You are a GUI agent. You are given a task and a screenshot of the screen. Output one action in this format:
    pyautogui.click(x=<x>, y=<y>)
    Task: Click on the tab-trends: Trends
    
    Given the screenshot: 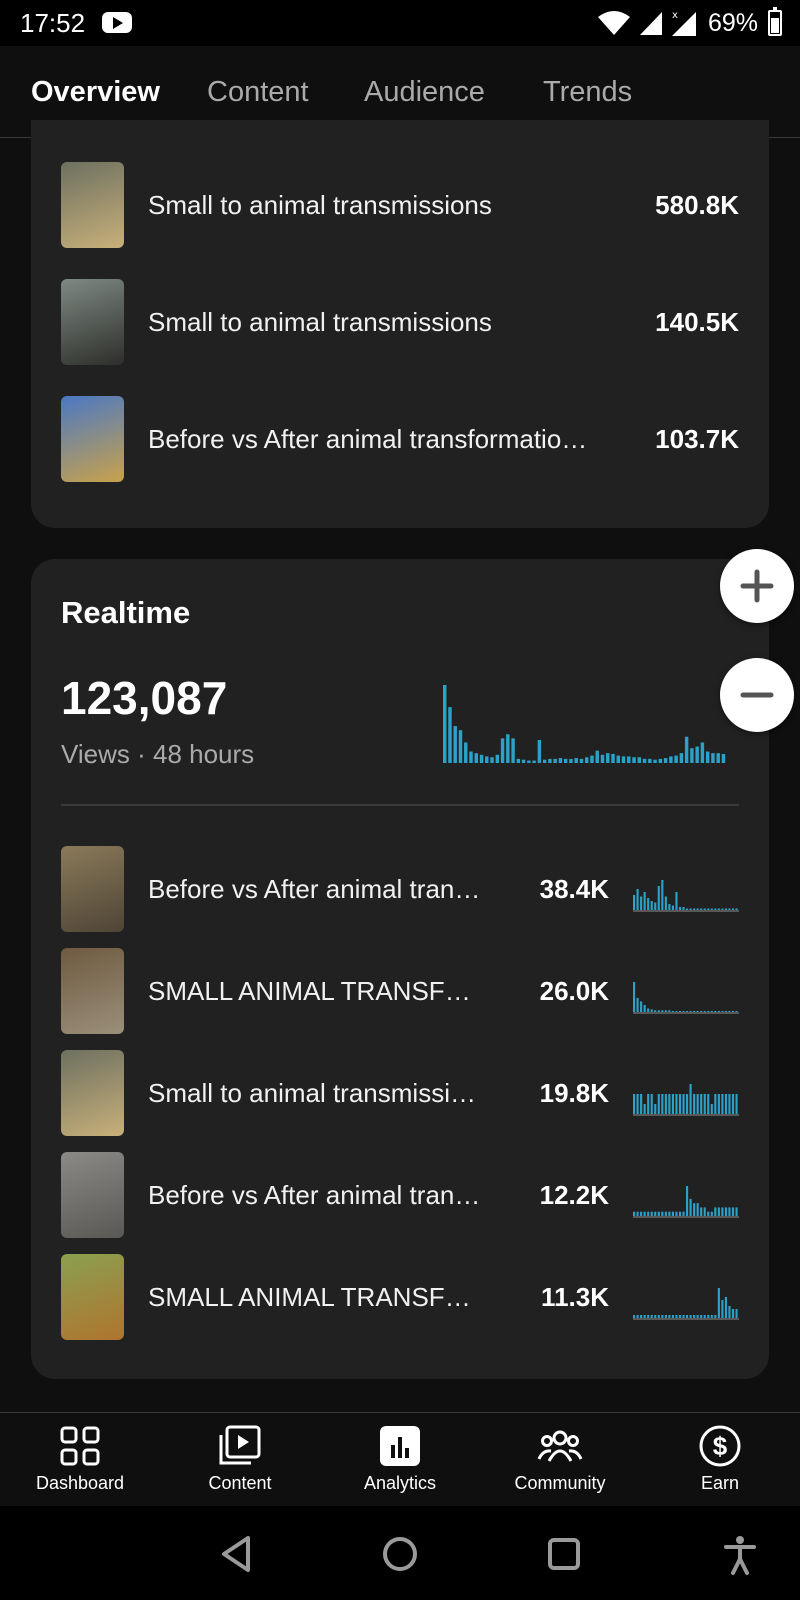 What is the action you would take?
    pyautogui.click(x=587, y=92)
    